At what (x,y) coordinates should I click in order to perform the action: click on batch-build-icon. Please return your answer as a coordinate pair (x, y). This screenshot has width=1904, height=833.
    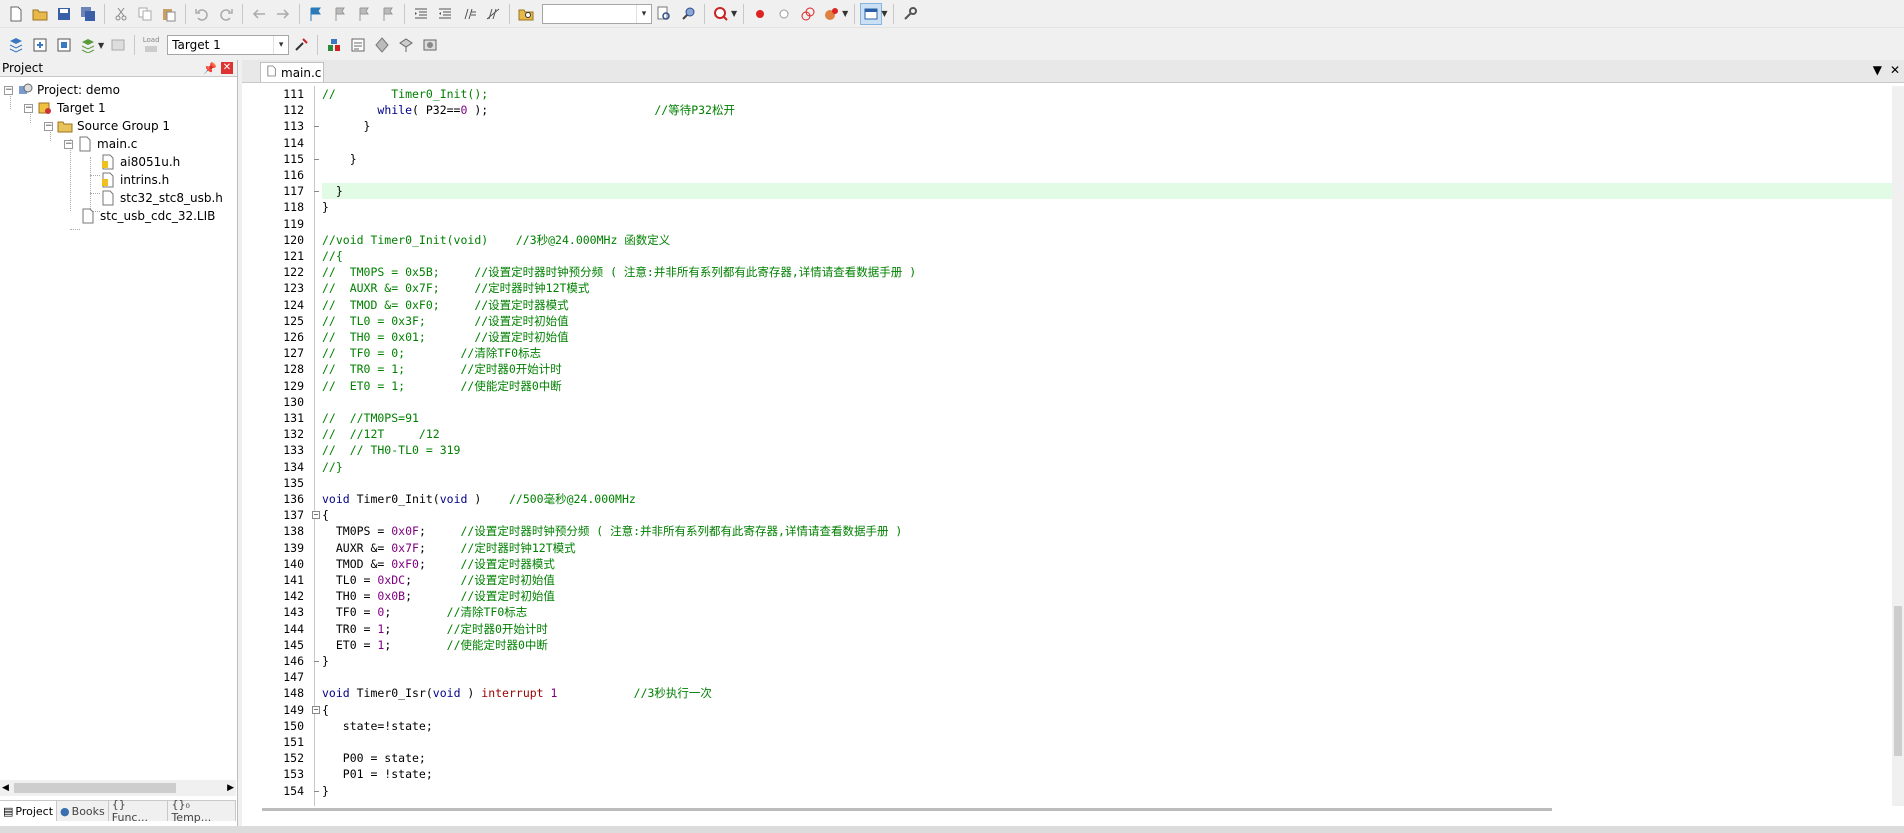
    Looking at the image, I should click on (88, 45).